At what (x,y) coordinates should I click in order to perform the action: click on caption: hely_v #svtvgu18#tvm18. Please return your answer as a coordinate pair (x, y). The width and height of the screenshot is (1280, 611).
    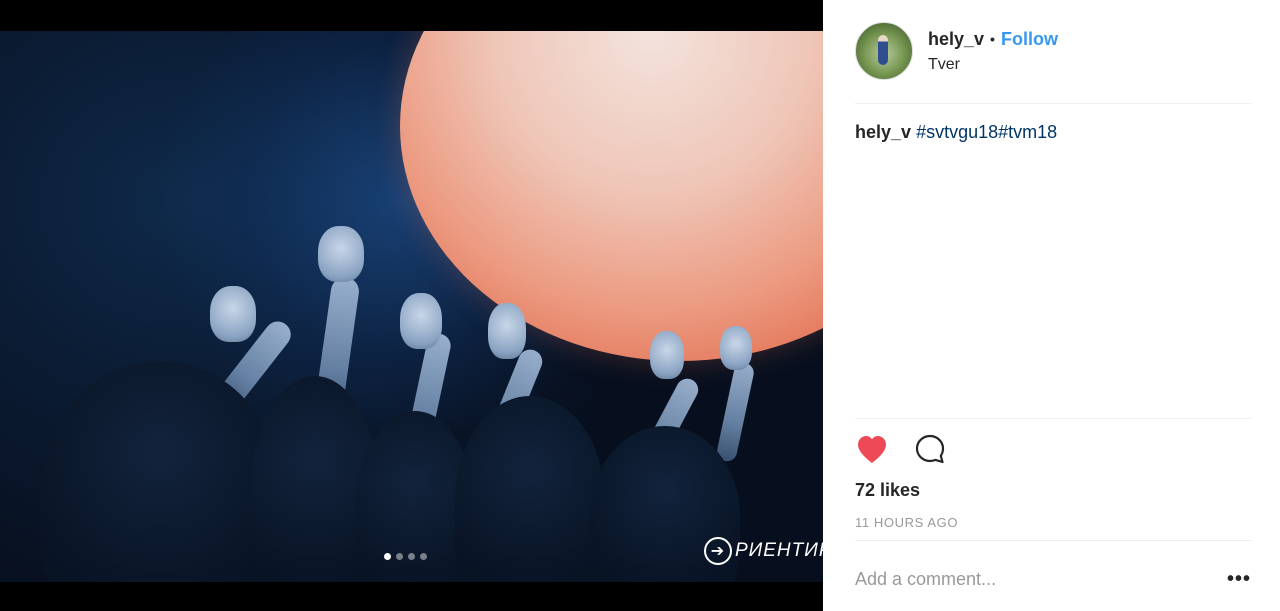
    Looking at the image, I should click on (956, 132).